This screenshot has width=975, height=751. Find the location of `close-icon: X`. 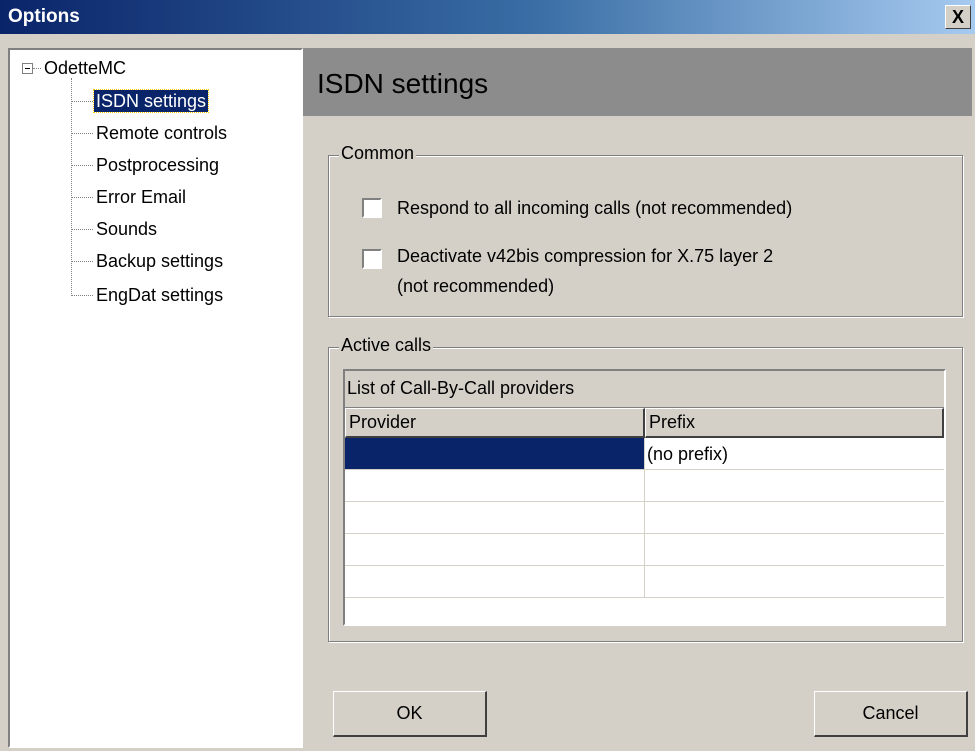

close-icon: X is located at coordinates (957, 17).